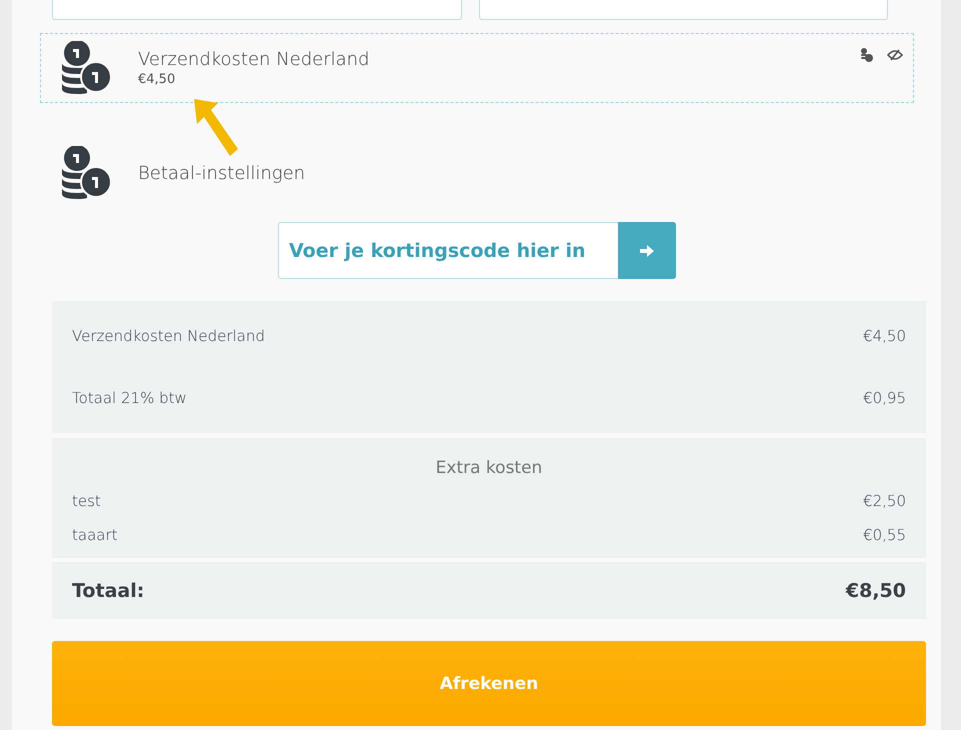  Describe the element at coordinates (95, 535) in the screenshot. I see `extra-cost-label: taaart` at that location.